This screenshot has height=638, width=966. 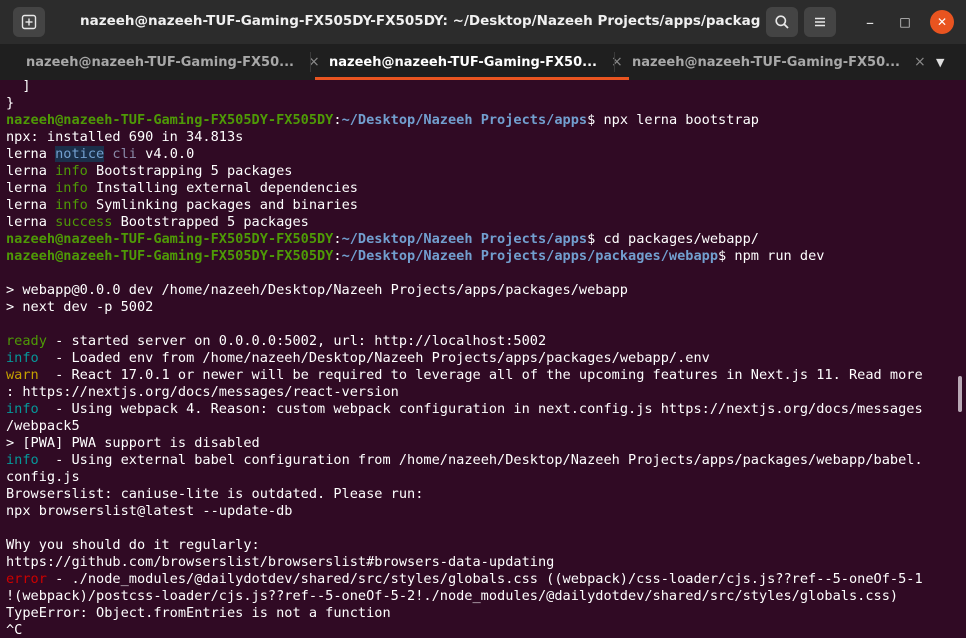 I want to click on menu-button, so click(x=820, y=22).